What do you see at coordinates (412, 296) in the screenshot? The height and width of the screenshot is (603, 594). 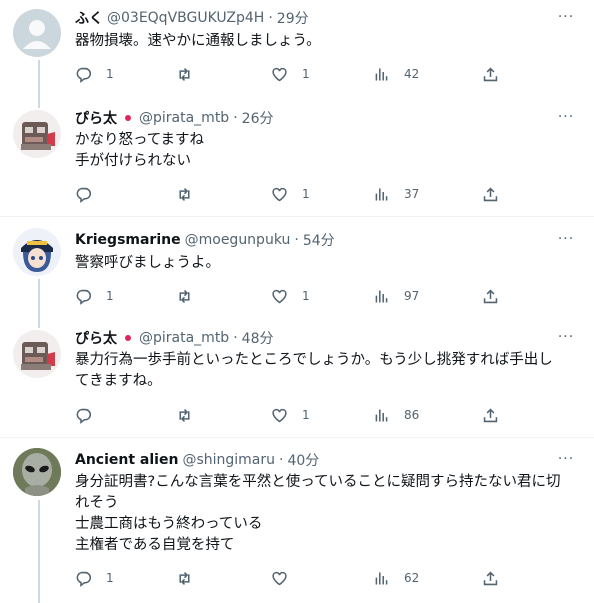 I see `view-count: 97` at bounding box center [412, 296].